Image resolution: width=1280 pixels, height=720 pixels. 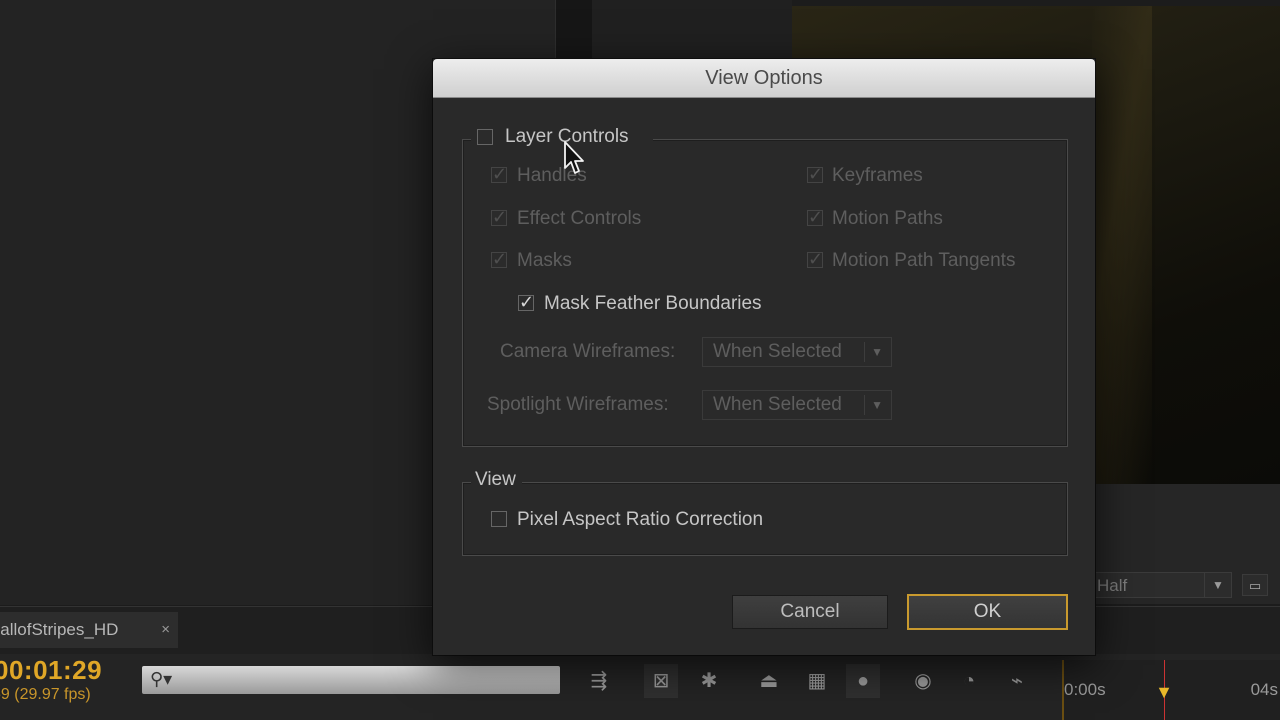 I want to click on search-icon: ⚲▾, so click(x=161, y=679).